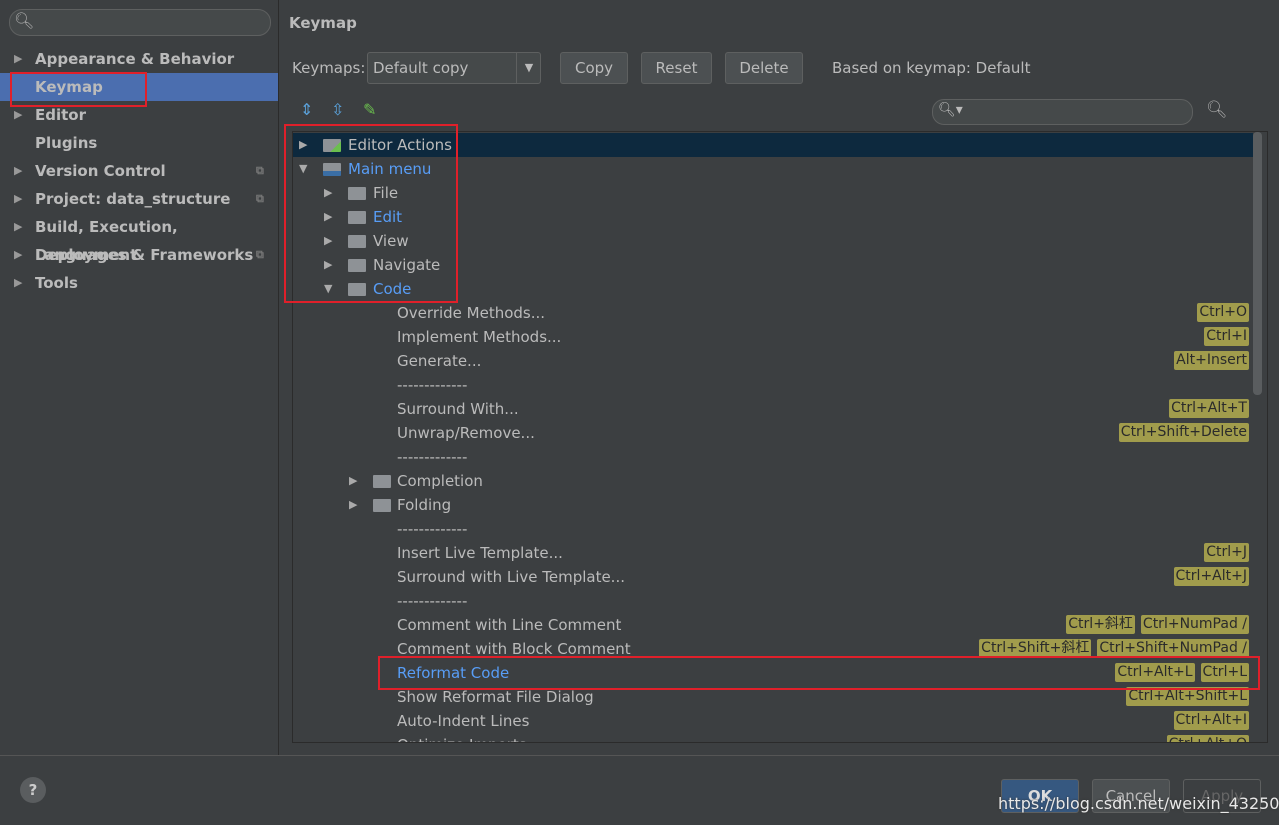  Describe the element at coordinates (24, 20) in the screenshot. I see `search-icon: 🔍︎` at that location.